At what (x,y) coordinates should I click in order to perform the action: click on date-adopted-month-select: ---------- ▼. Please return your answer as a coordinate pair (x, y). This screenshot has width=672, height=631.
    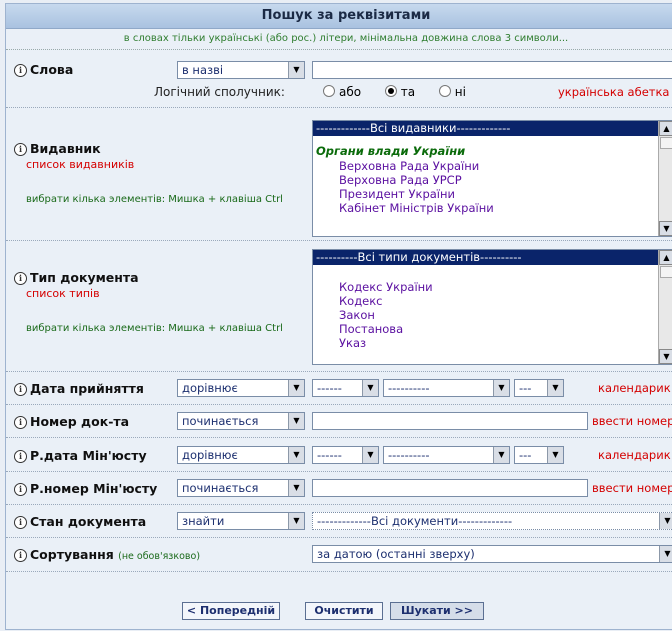
    Looking at the image, I should click on (446, 388).